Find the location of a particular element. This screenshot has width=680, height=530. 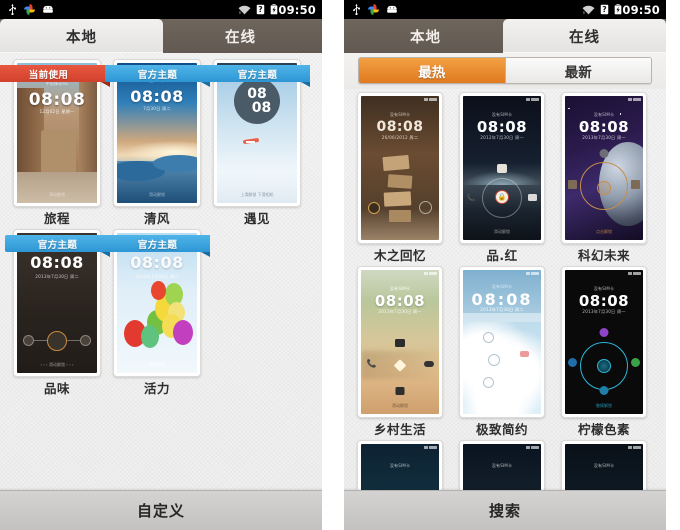

theme-name: 科幻未来 is located at coordinates (603, 255).